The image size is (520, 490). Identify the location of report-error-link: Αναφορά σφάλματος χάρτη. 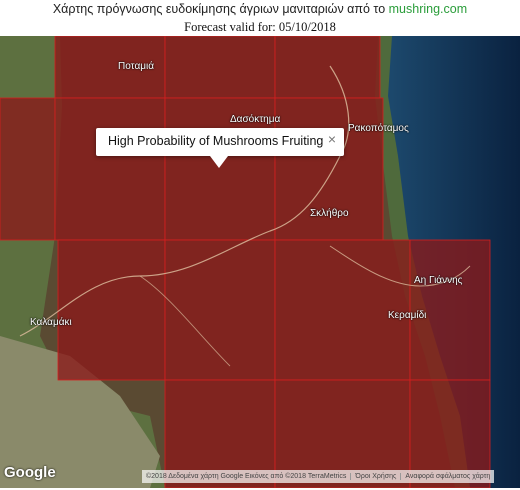
(447, 476).